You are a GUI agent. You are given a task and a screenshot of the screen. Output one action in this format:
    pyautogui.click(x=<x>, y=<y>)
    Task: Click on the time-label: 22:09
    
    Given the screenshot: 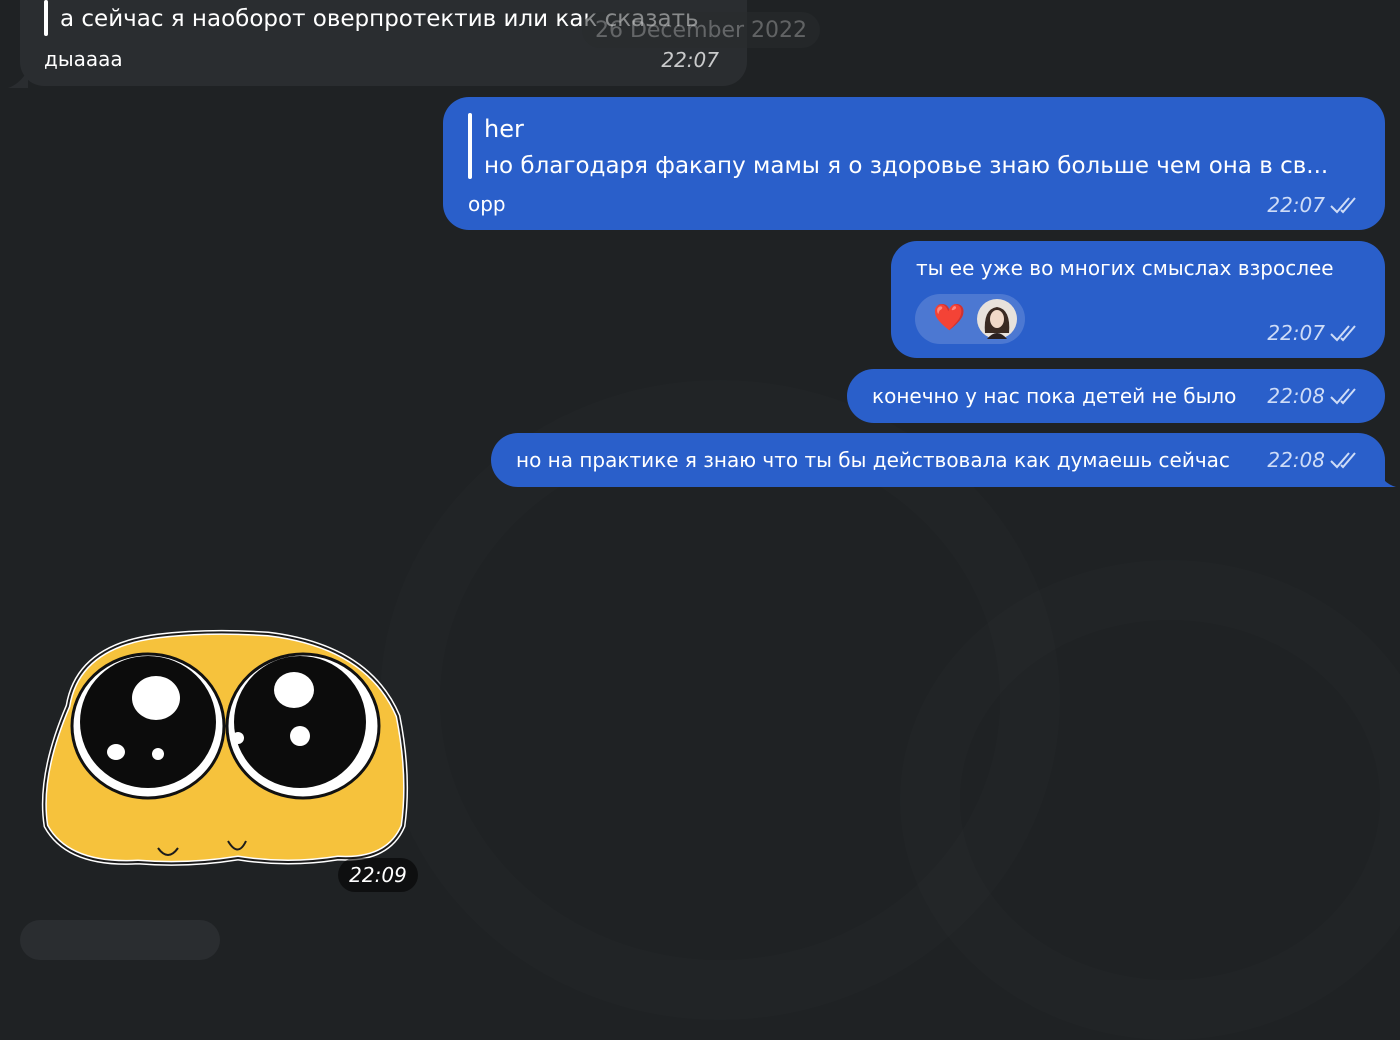 What is the action you would take?
    pyautogui.click(x=378, y=875)
    